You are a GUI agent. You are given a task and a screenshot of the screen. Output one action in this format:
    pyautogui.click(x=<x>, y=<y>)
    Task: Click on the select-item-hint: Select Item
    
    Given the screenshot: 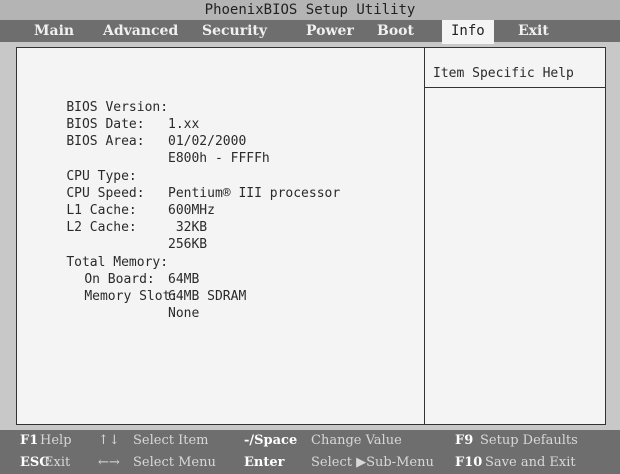 What is the action you would take?
    pyautogui.click(x=171, y=440)
    